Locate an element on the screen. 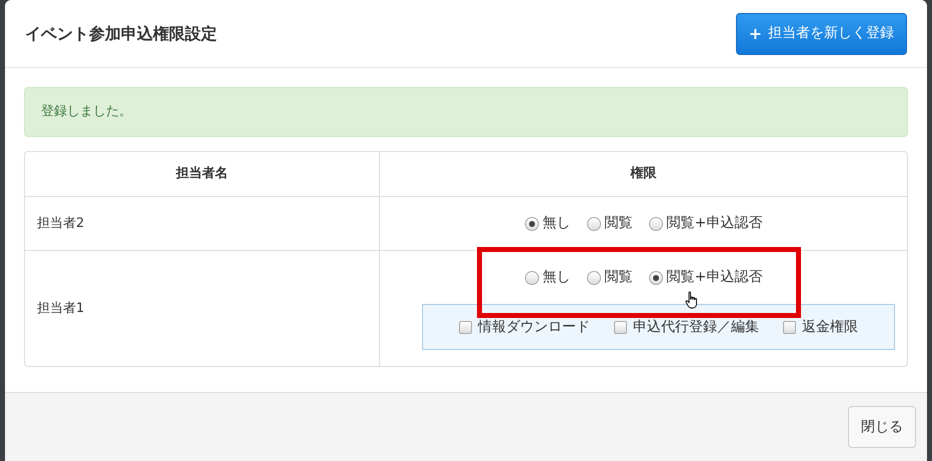 This screenshot has width=932, height=461. hand-cursor-icon is located at coordinates (692, 300).